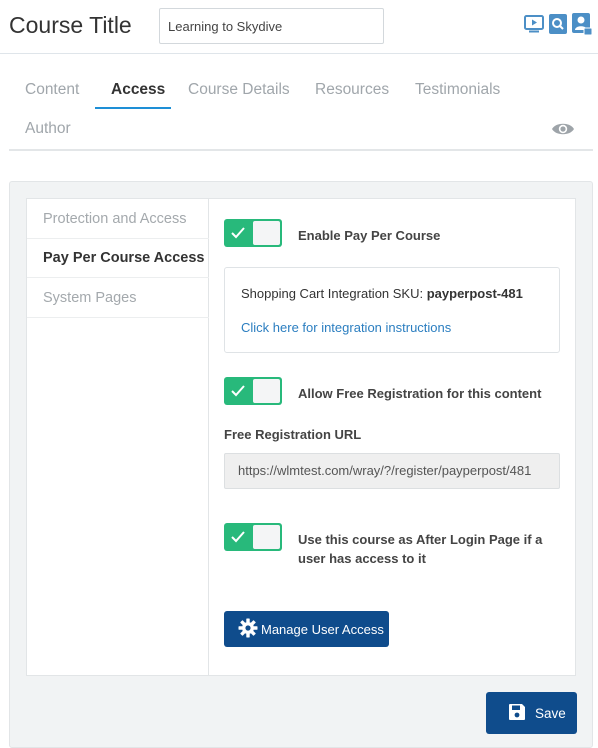 The image size is (598, 748). I want to click on tab-testimonials: Testimonials, so click(457, 90).